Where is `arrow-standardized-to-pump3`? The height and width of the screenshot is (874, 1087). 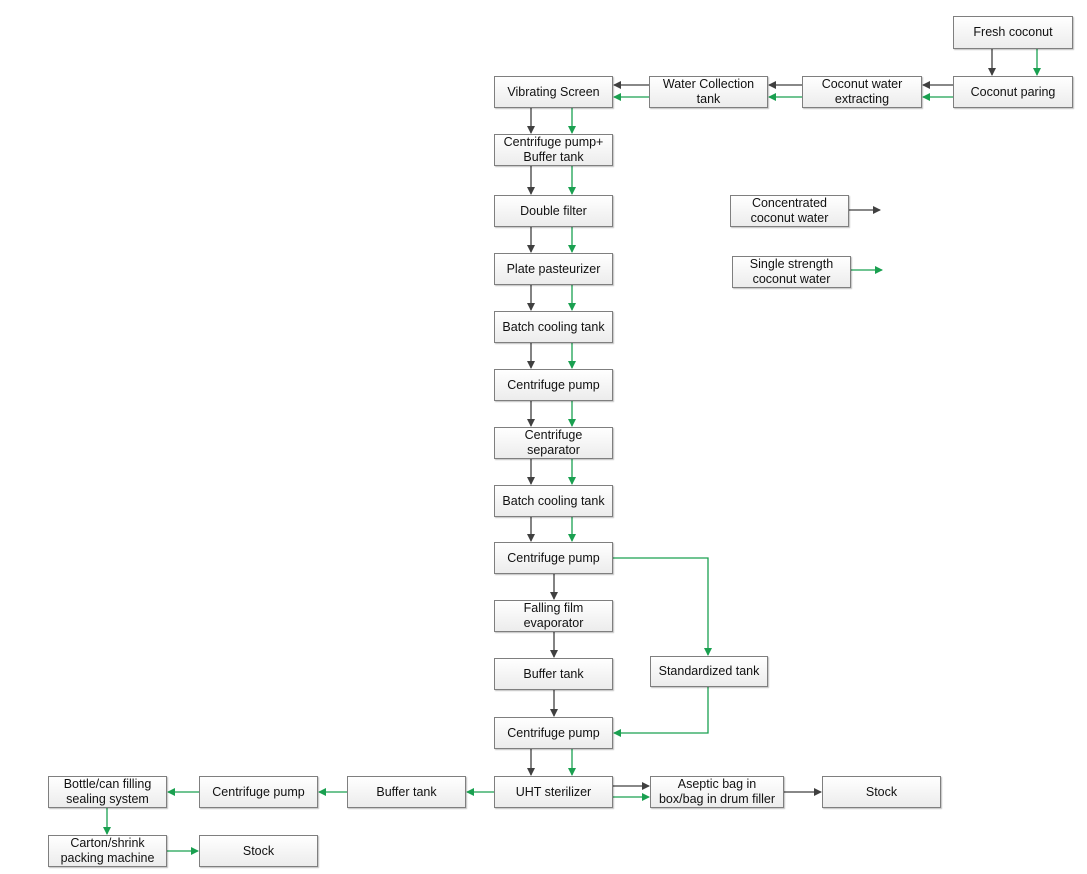
arrow-standardized-to-pump3 is located at coordinates (661, 712).